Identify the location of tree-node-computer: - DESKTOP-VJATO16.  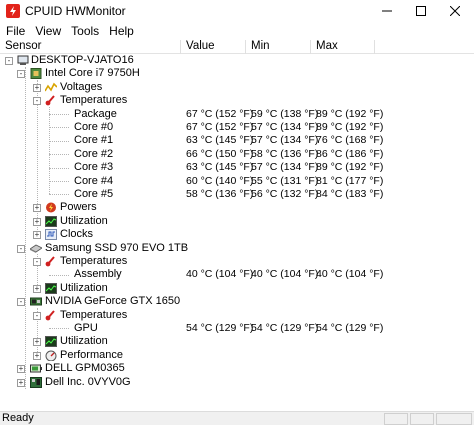
(237, 60).